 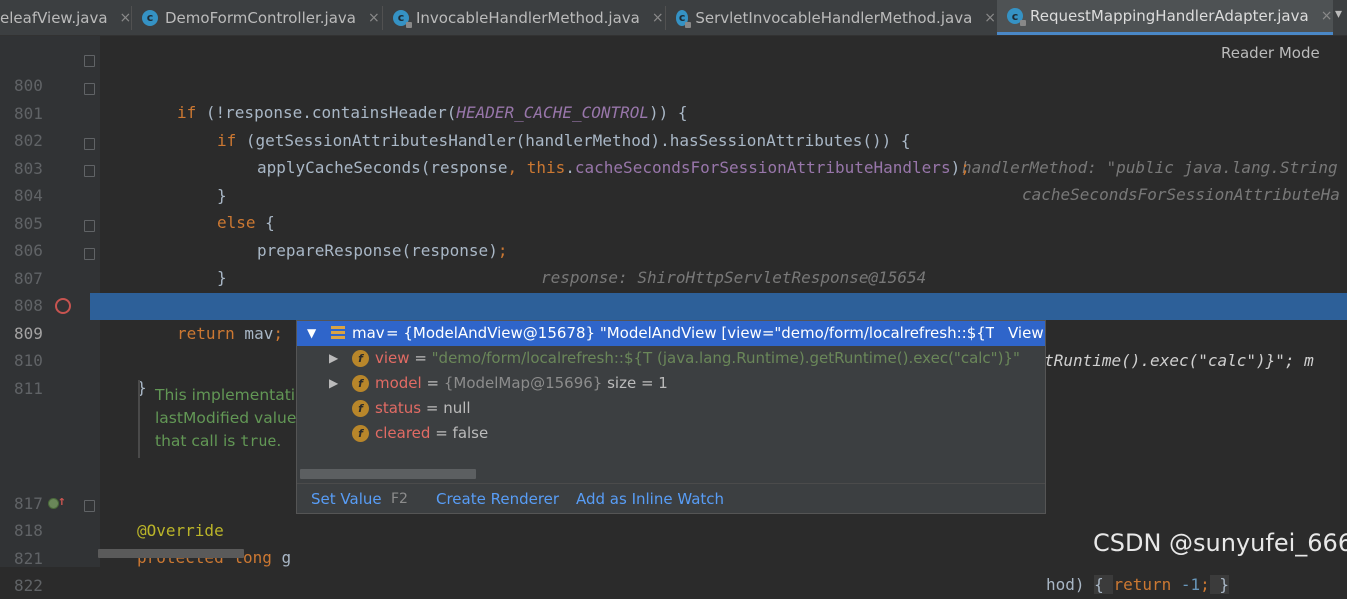 What do you see at coordinates (671, 433) in the screenshot?
I see `variable-tree-item: f cleared = false` at bounding box center [671, 433].